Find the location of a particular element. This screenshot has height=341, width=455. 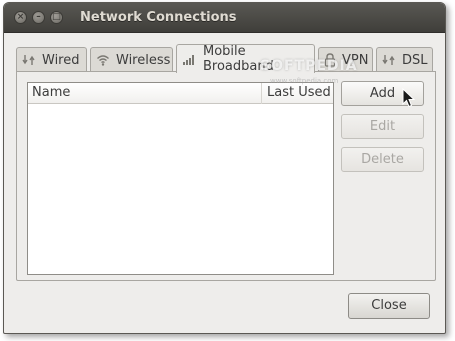

list-header: Name Last Used is located at coordinates (180, 93).